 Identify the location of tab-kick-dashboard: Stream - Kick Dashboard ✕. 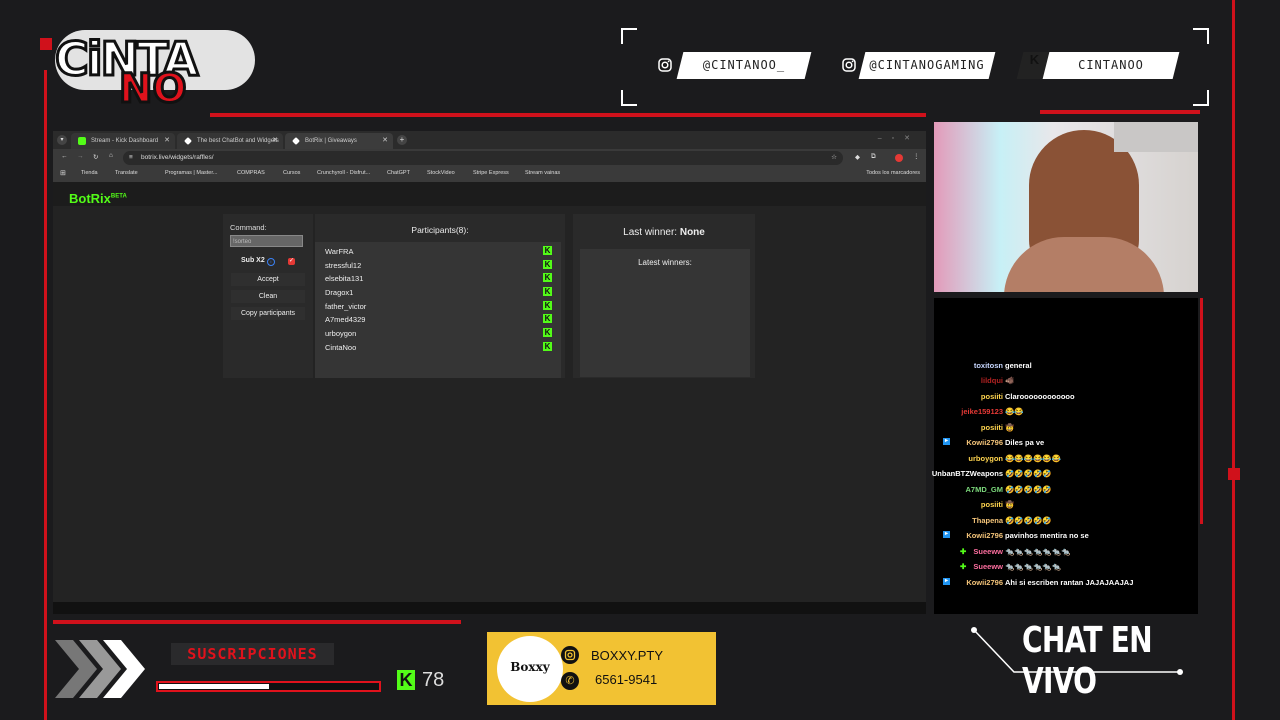
(123, 141).